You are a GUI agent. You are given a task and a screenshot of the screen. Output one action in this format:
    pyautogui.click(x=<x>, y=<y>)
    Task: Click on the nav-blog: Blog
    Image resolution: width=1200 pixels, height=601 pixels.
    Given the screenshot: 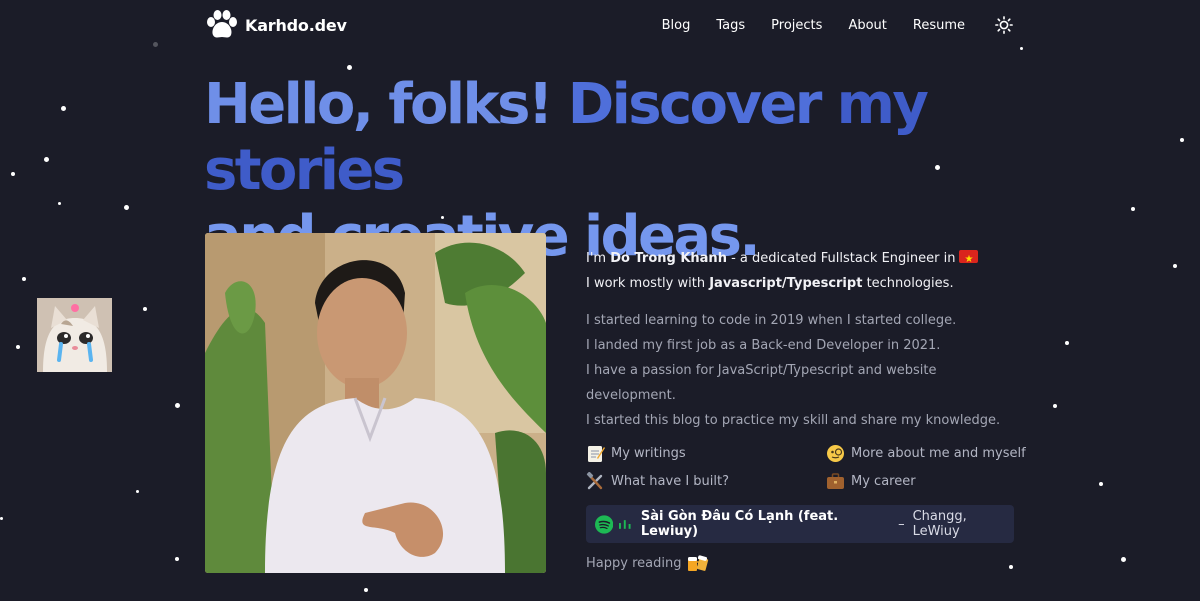 What is the action you would take?
    pyautogui.click(x=676, y=25)
    